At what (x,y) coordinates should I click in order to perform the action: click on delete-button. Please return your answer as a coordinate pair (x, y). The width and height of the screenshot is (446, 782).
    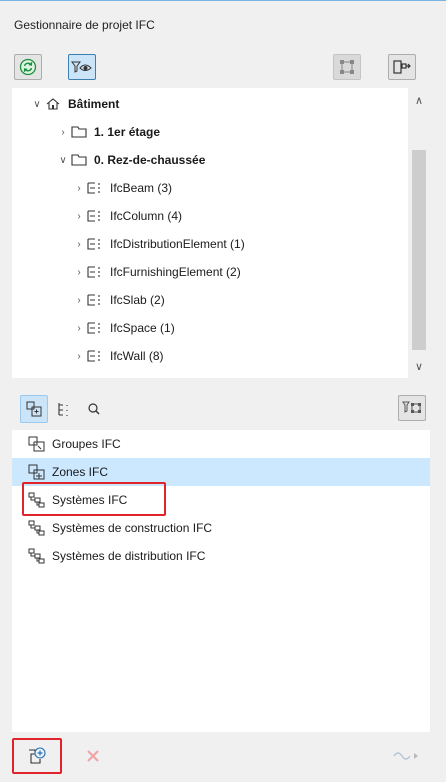
    Looking at the image, I should click on (93, 756).